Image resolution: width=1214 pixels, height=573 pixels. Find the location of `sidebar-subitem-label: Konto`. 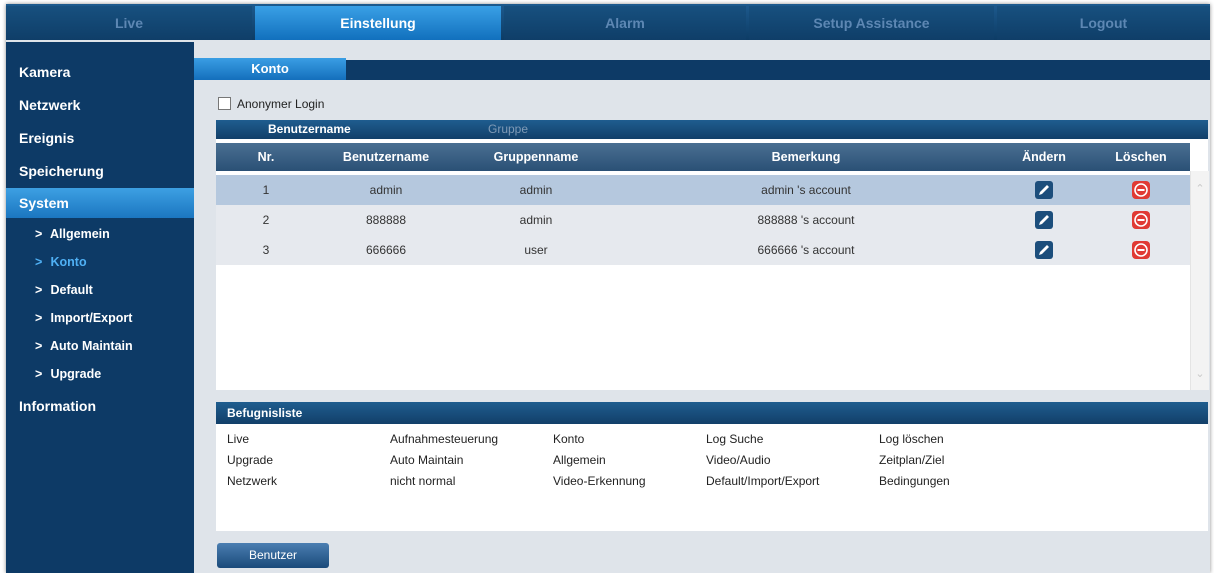

sidebar-subitem-label: Konto is located at coordinates (68, 262).